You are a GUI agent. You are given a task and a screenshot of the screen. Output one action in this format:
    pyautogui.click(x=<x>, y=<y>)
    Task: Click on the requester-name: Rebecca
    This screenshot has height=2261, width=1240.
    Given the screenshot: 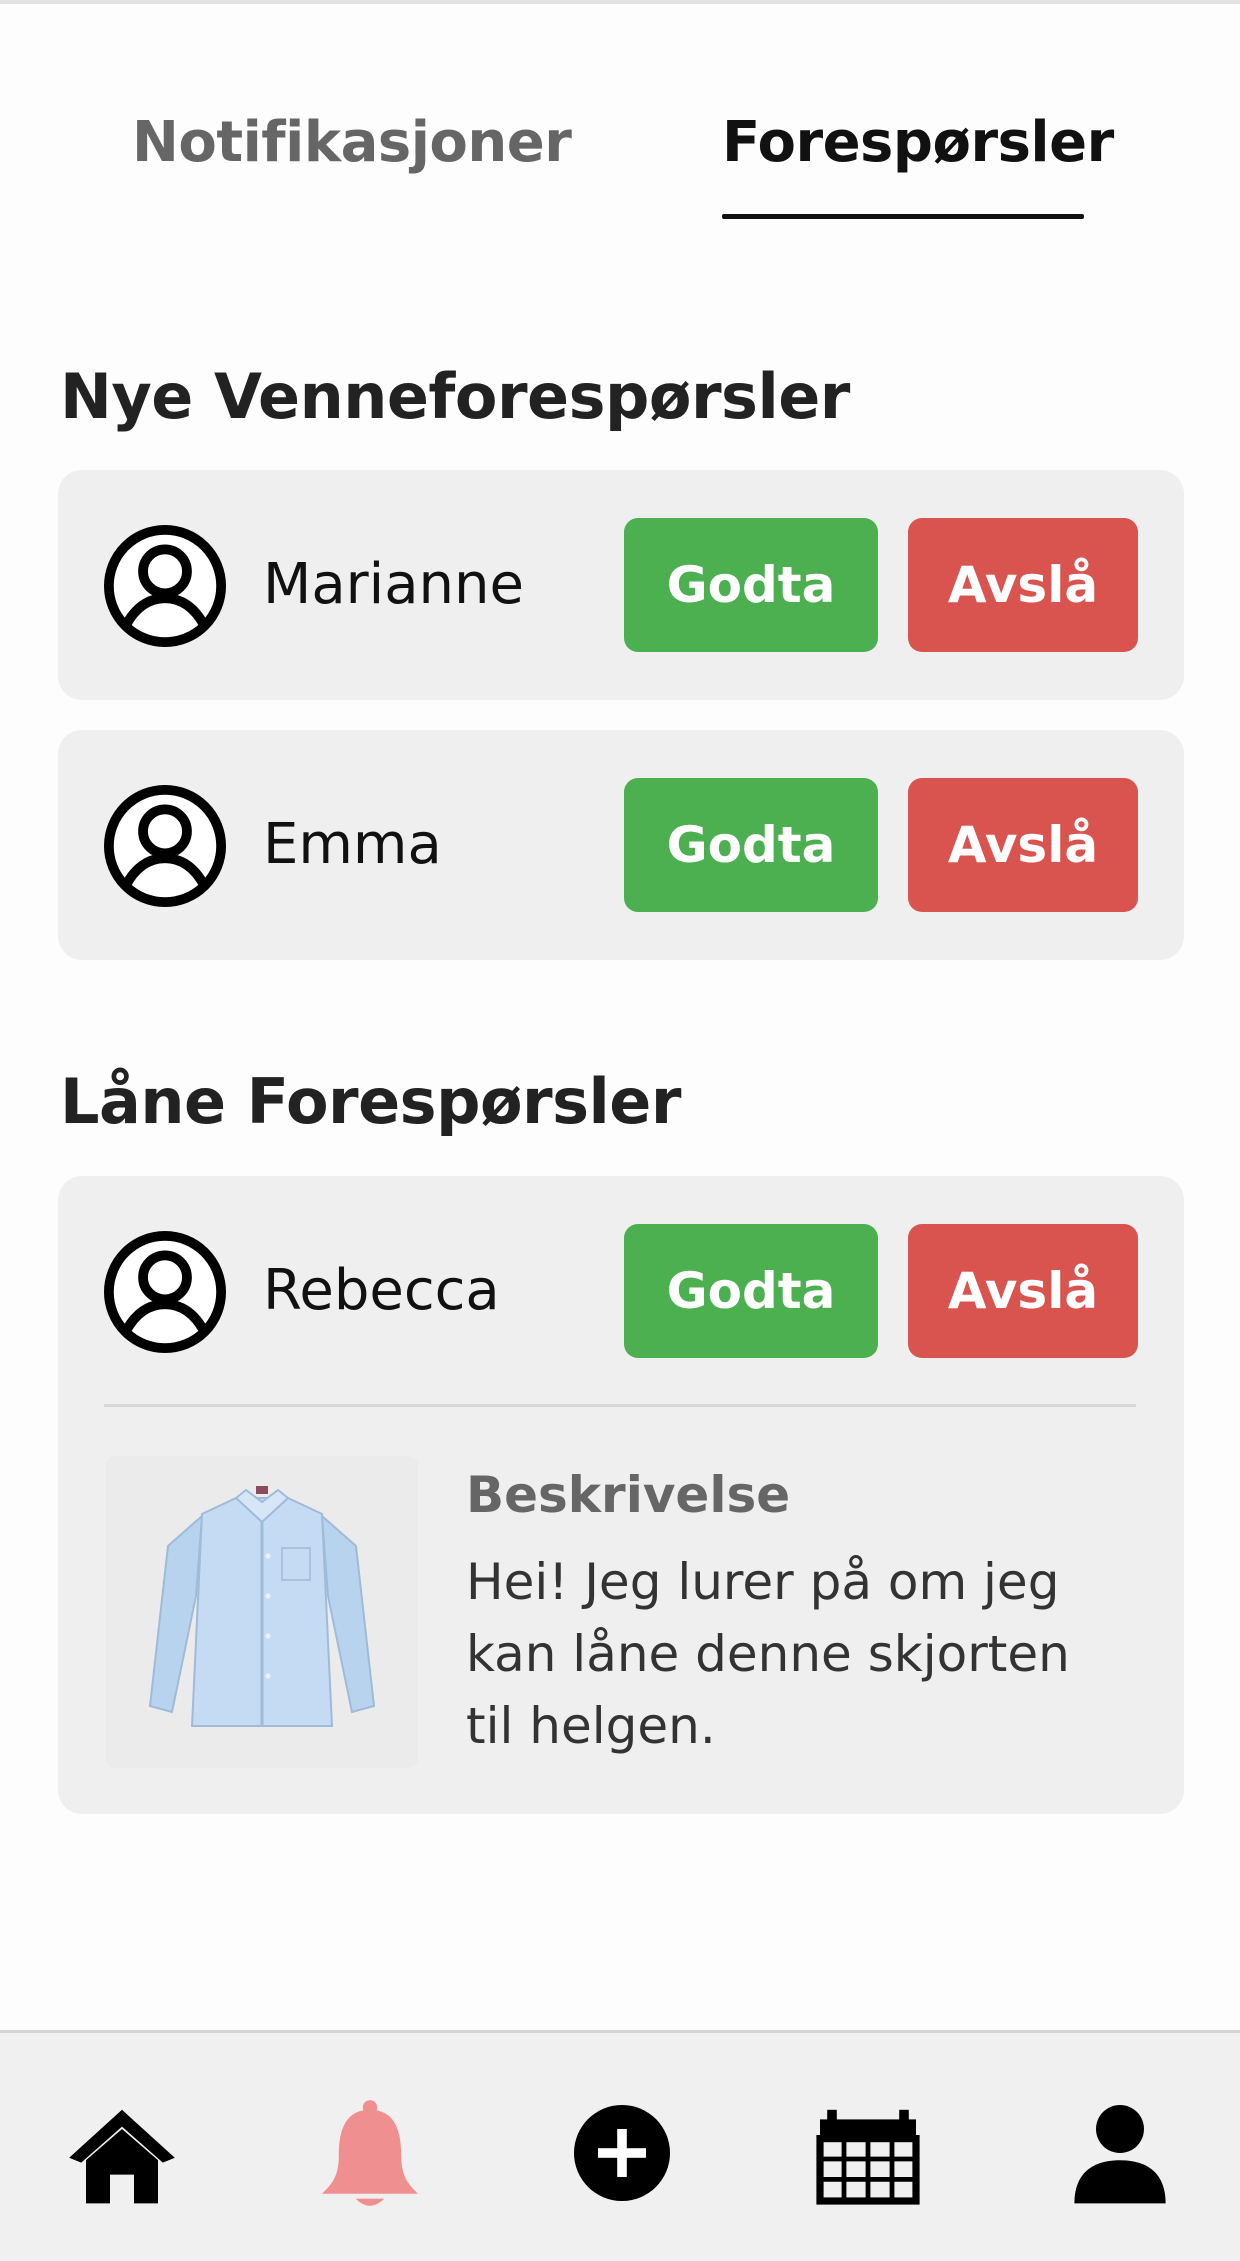 What is the action you would take?
    pyautogui.click(x=381, y=1290)
    